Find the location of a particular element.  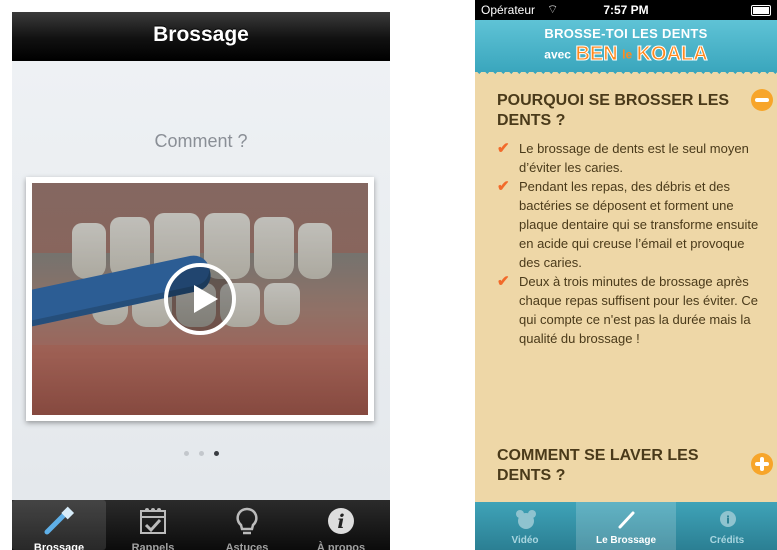

tab-label: Crédits is located at coordinates (727, 540).